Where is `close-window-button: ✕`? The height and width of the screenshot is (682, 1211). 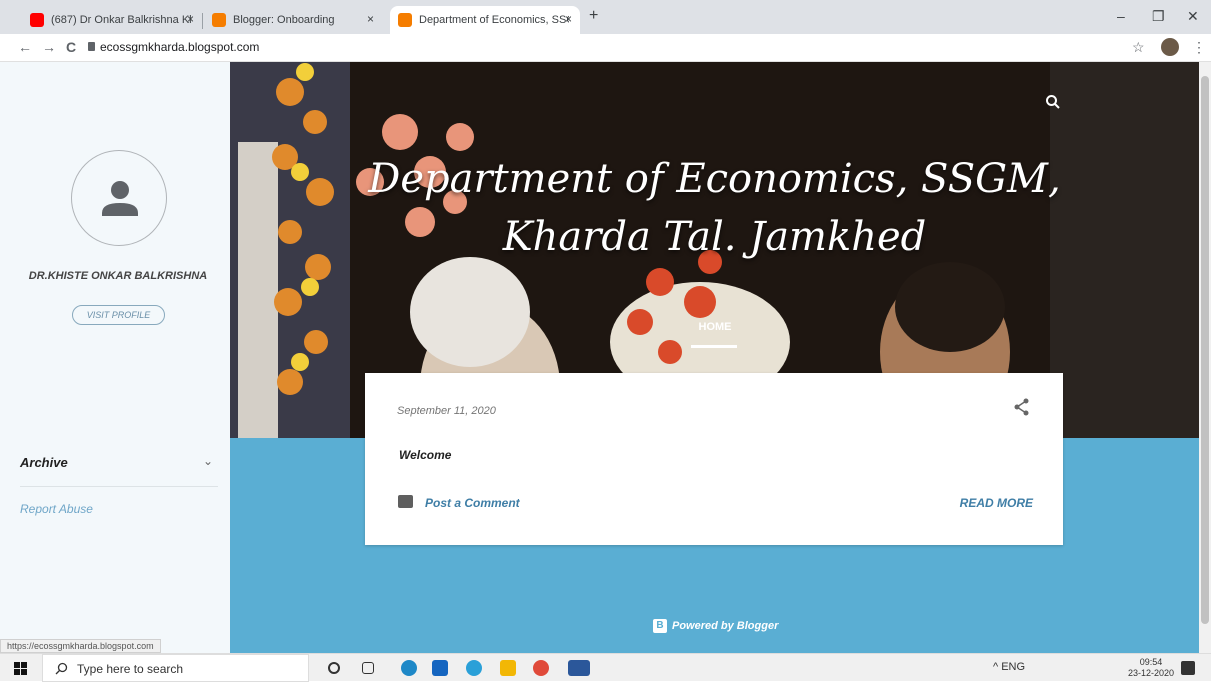 close-window-button: ✕ is located at coordinates (1193, 16).